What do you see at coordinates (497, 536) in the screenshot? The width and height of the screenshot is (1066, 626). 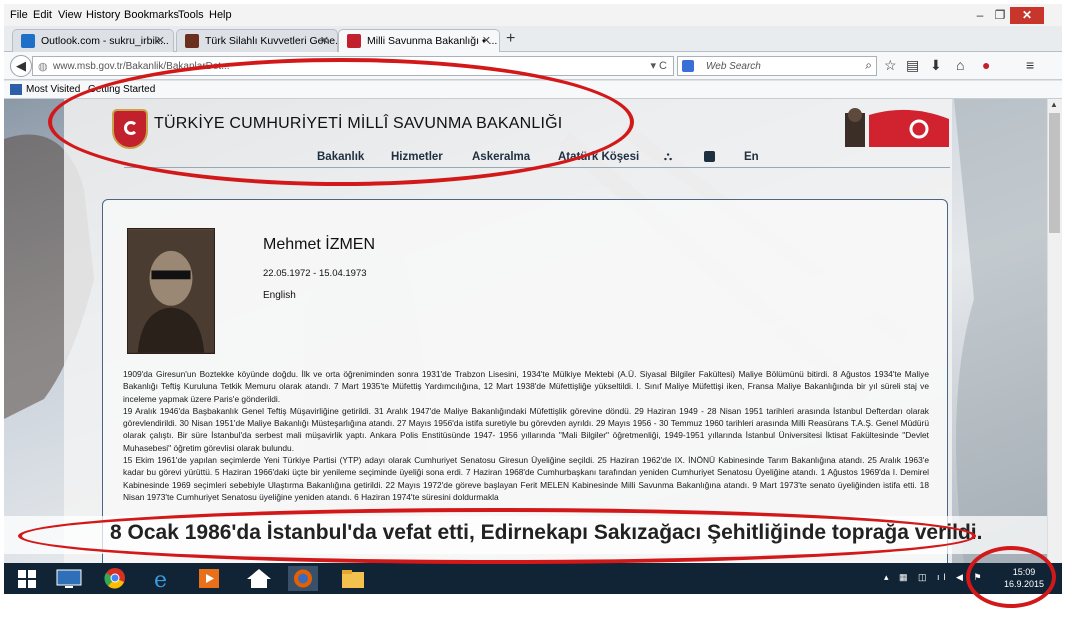 I see `annotation-ellipse-caption` at bounding box center [497, 536].